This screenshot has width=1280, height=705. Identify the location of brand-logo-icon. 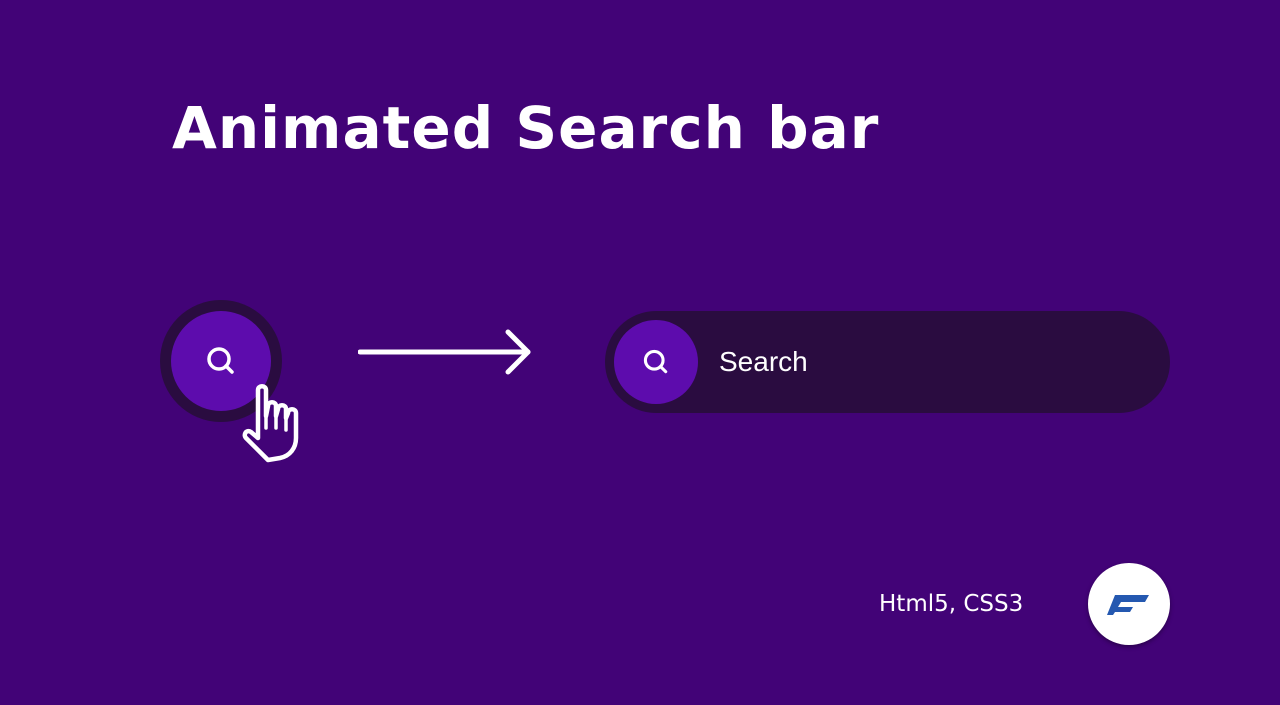
(1128, 605).